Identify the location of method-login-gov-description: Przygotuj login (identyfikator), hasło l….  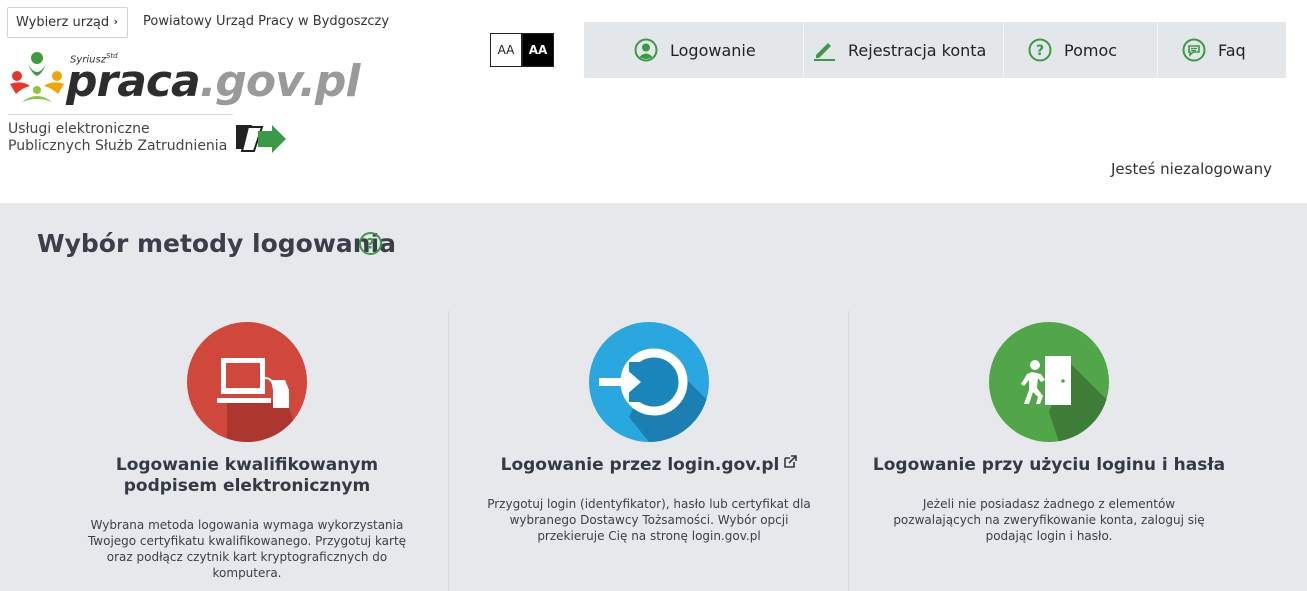
(649, 520).